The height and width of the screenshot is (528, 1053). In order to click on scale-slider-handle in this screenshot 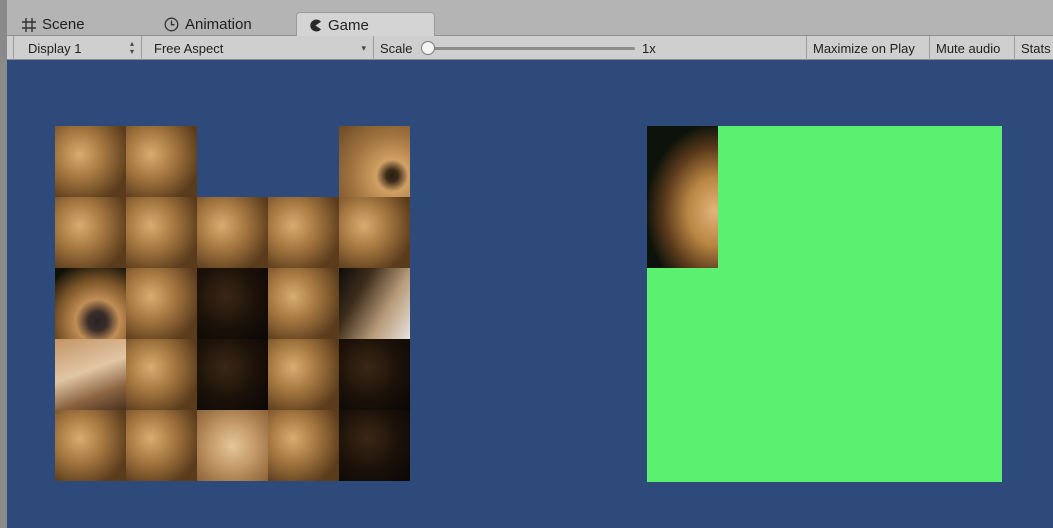, I will do `click(428, 48)`.